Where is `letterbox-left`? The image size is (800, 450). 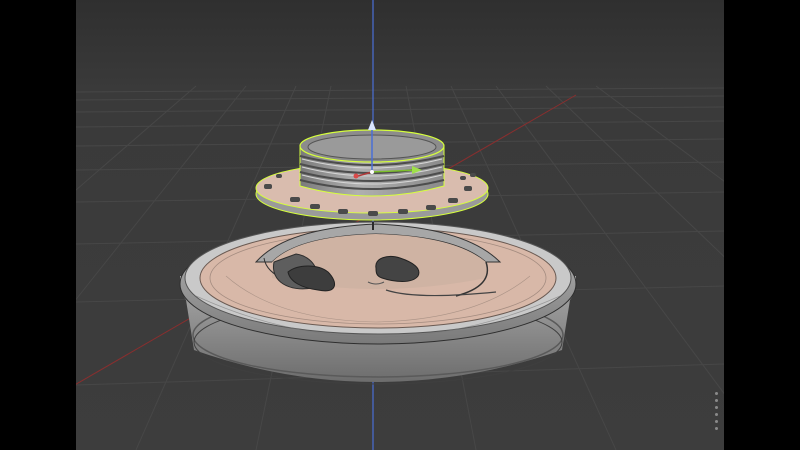 letterbox-left is located at coordinates (38, 225).